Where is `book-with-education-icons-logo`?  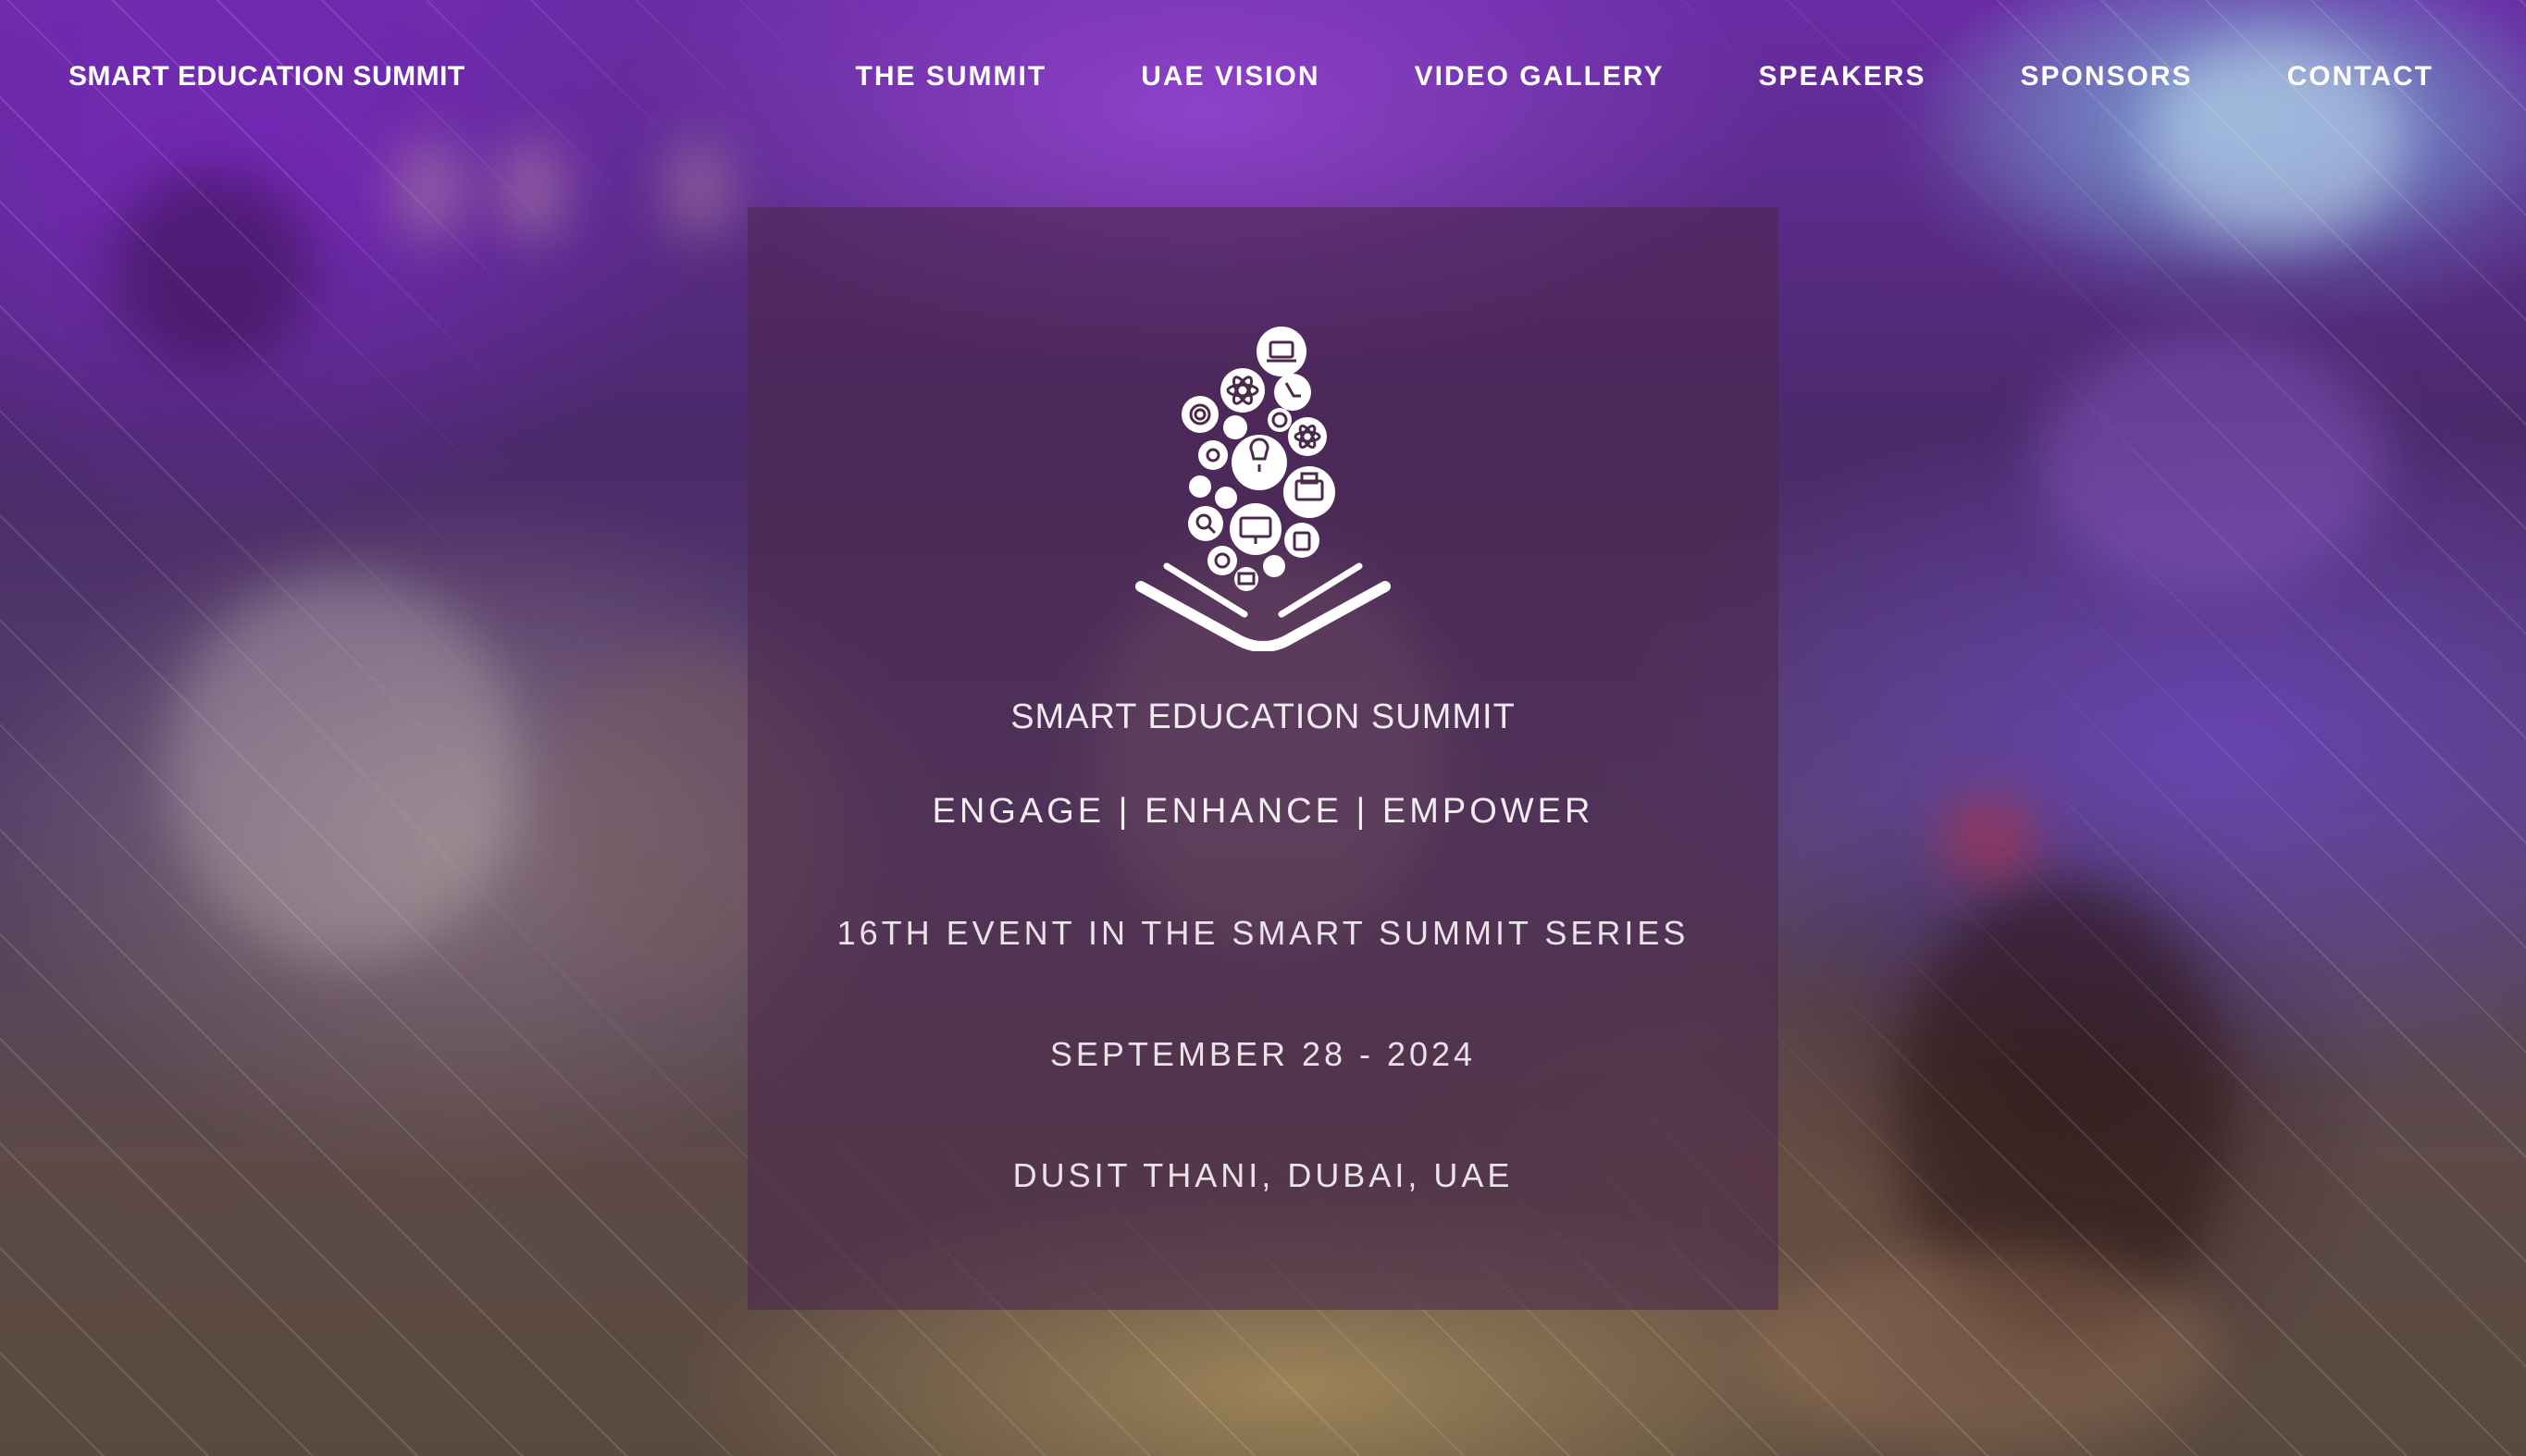 book-with-education-icons-logo is located at coordinates (1263, 489).